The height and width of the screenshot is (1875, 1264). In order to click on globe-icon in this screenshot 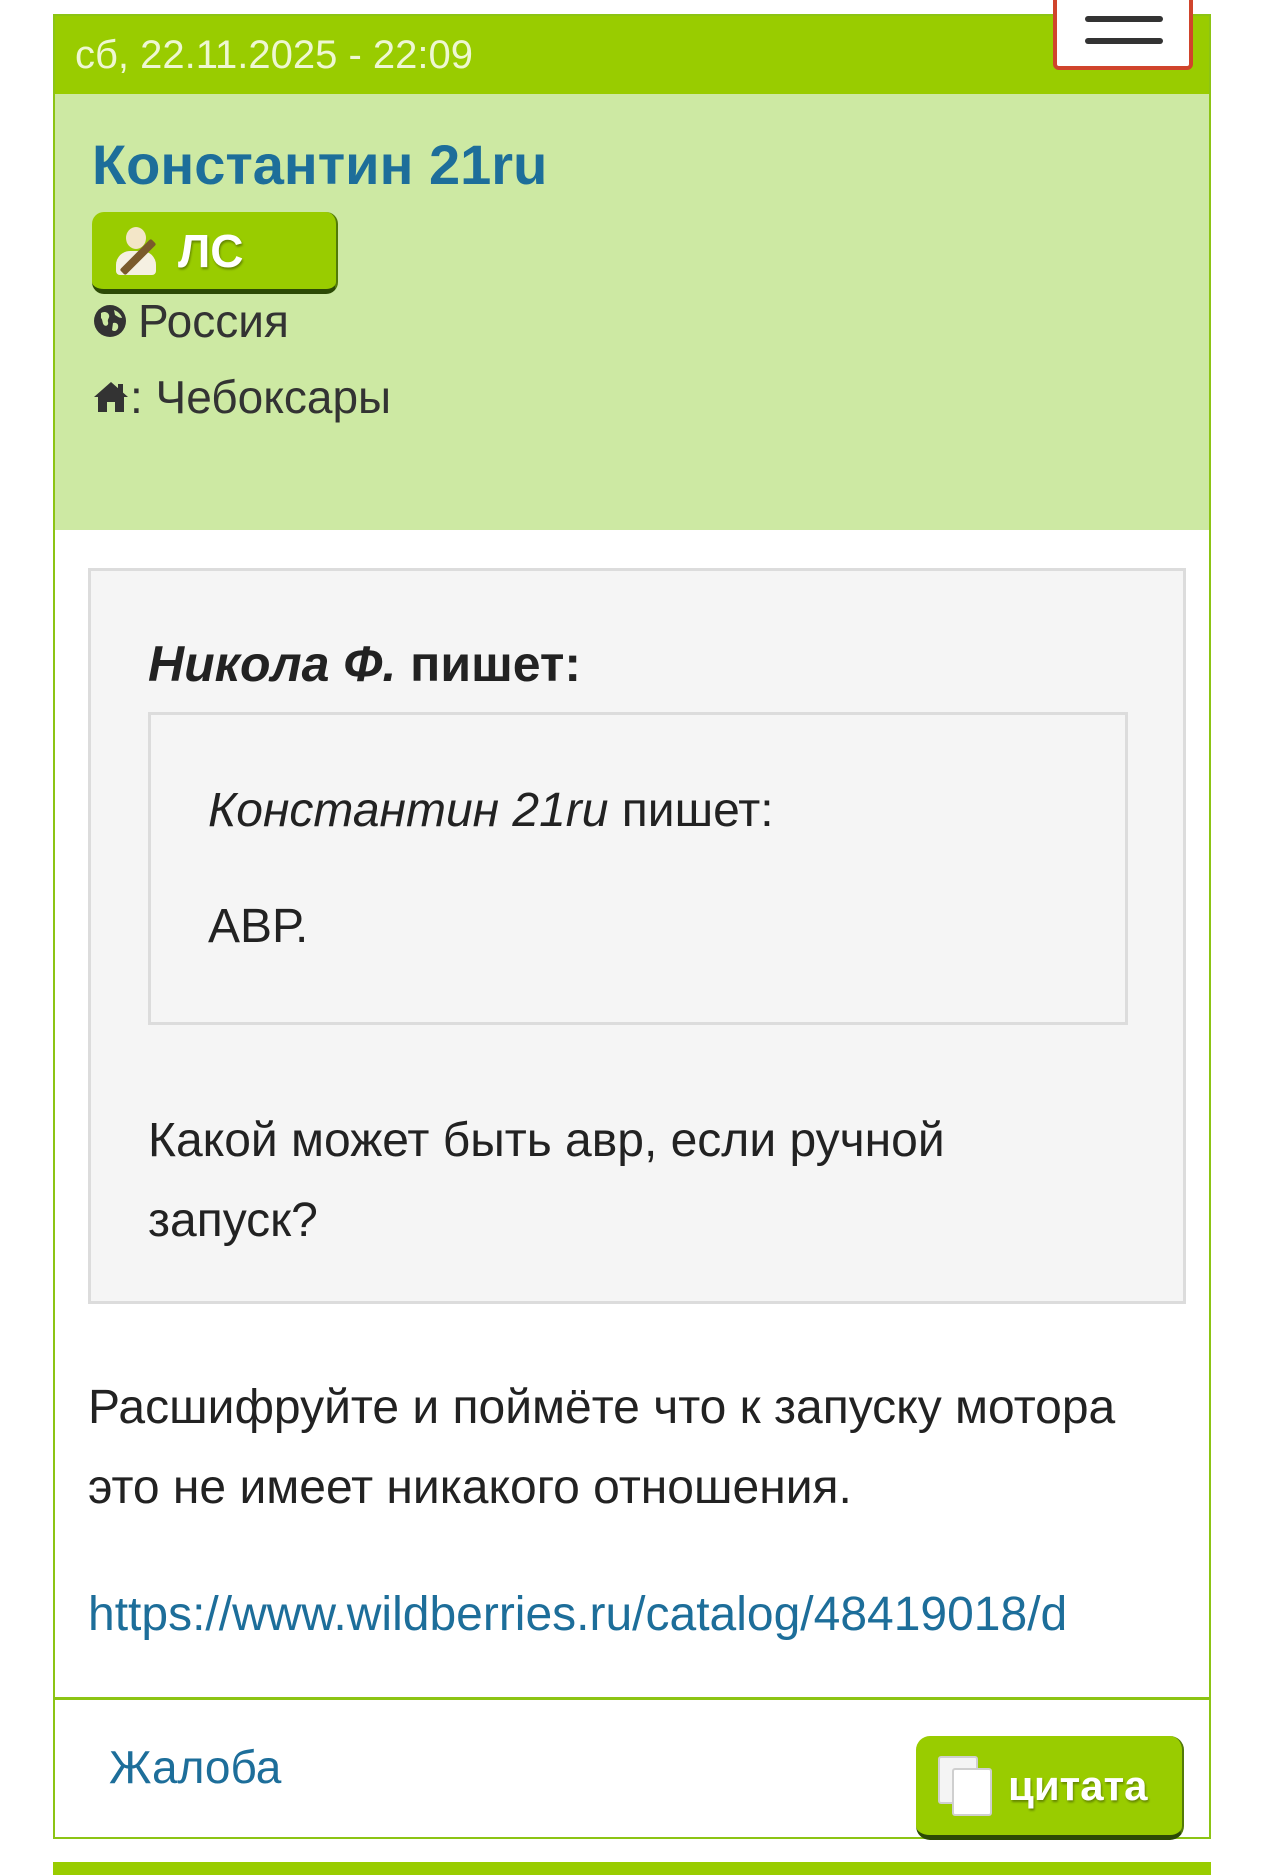, I will do `click(110, 321)`.